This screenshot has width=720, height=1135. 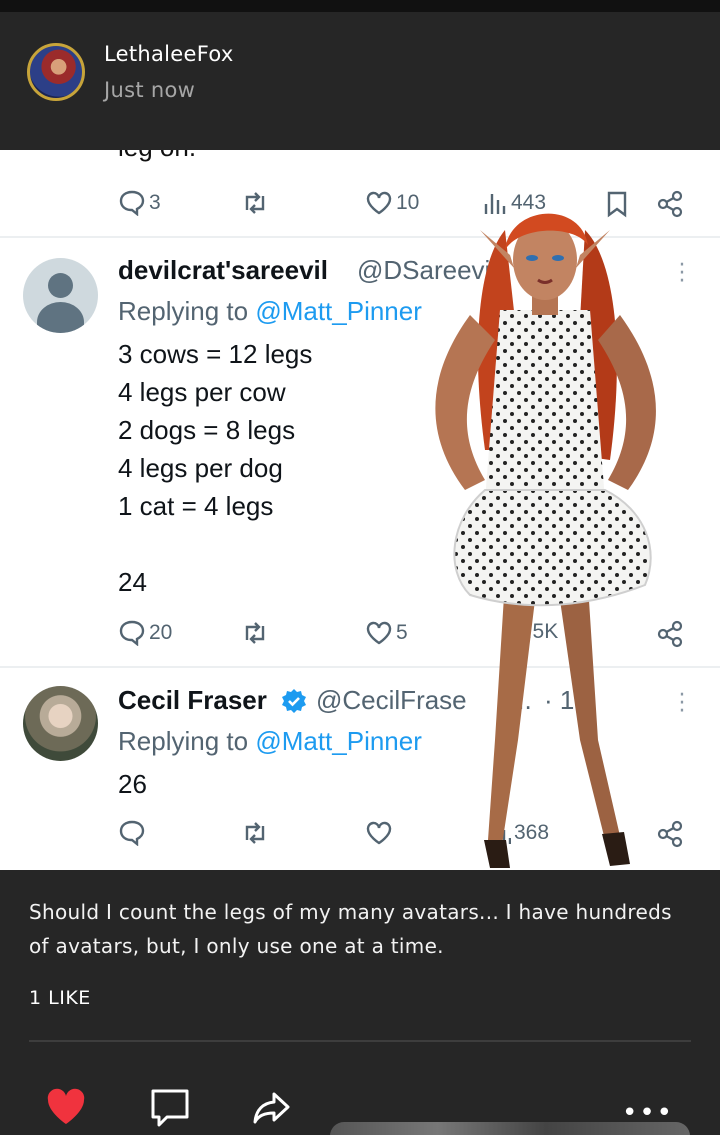 I want to click on status-strip, so click(x=360, y=6).